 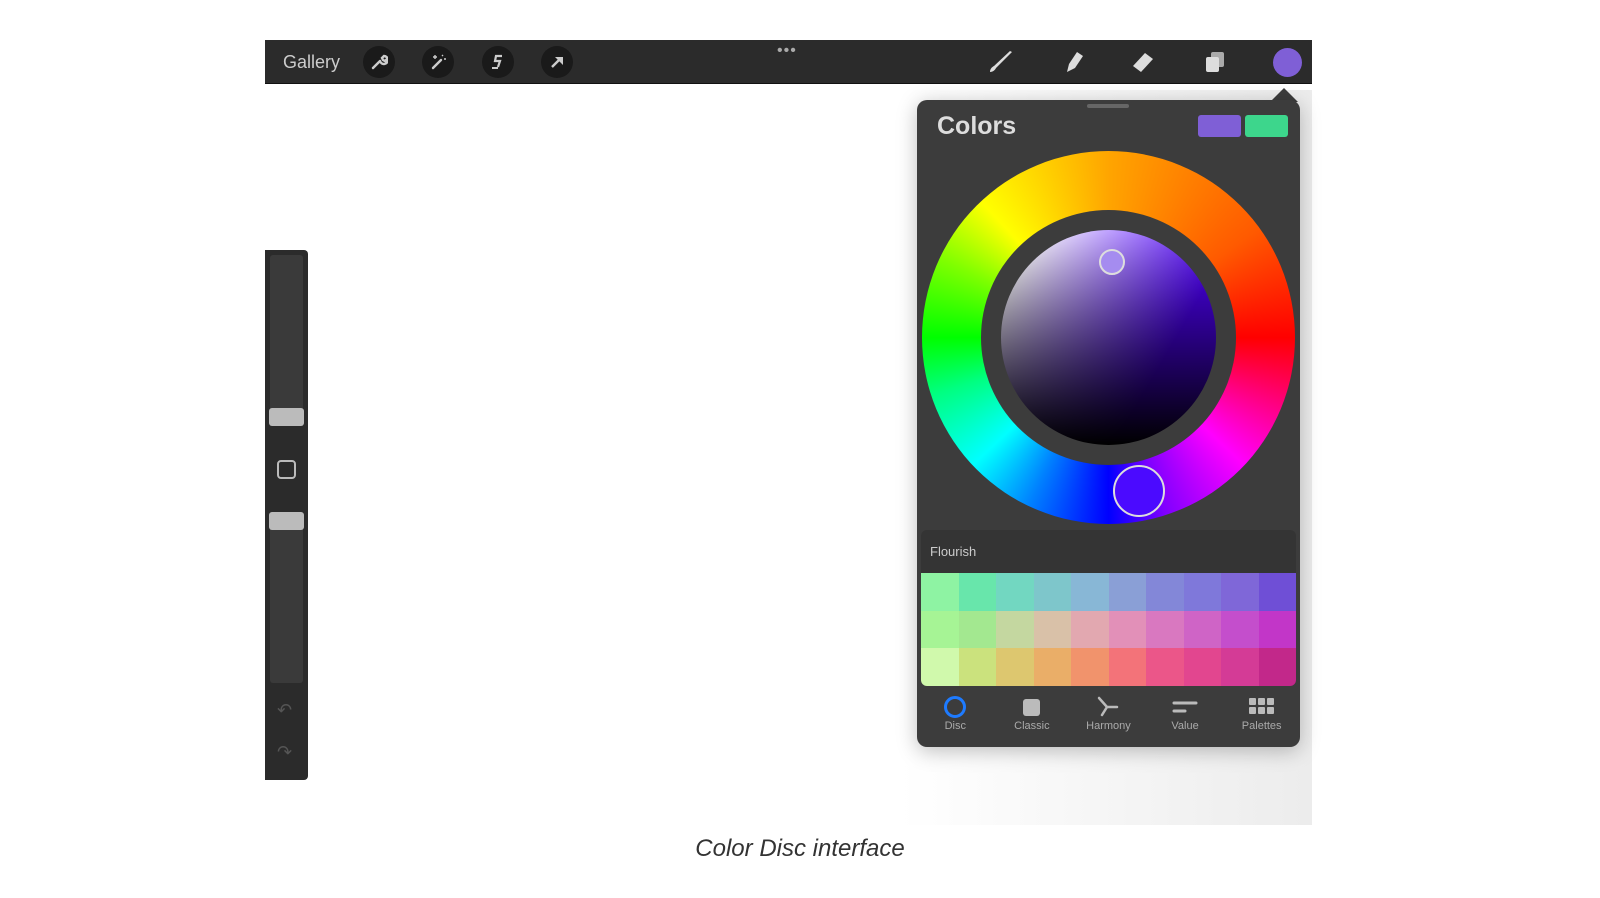 I want to click on tab-label: Palettes, so click(x=1261, y=726).